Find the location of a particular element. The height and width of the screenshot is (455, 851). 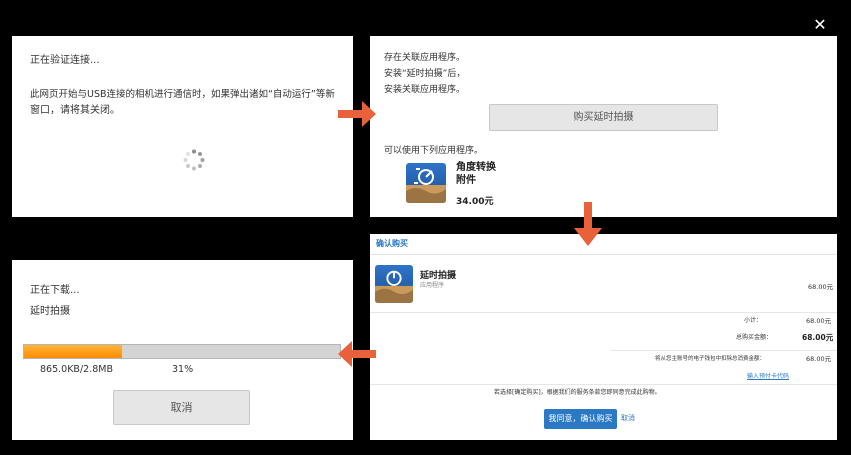

verify-message-line2: 窗口，请将其关闭。 is located at coordinates (75, 110).